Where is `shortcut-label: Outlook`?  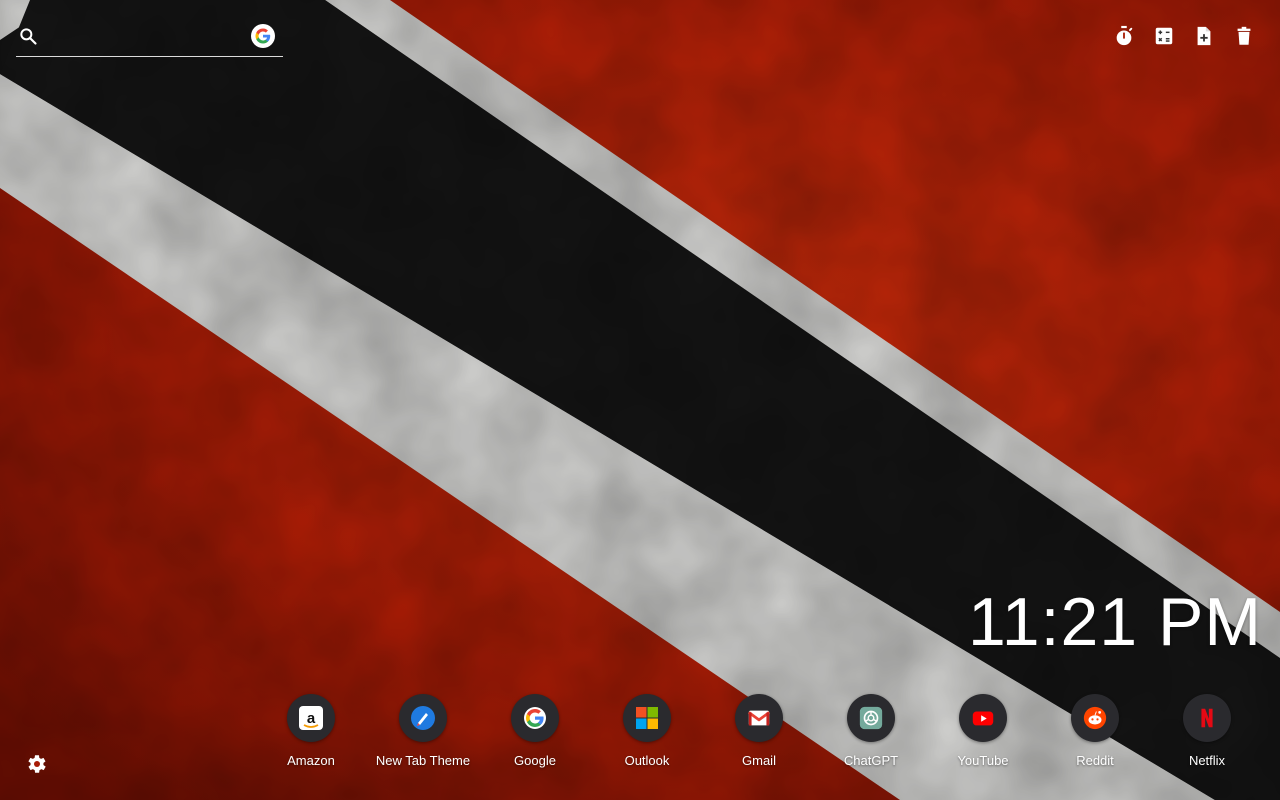 shortcut-label: Outlook is located at coordinates (647, 760).